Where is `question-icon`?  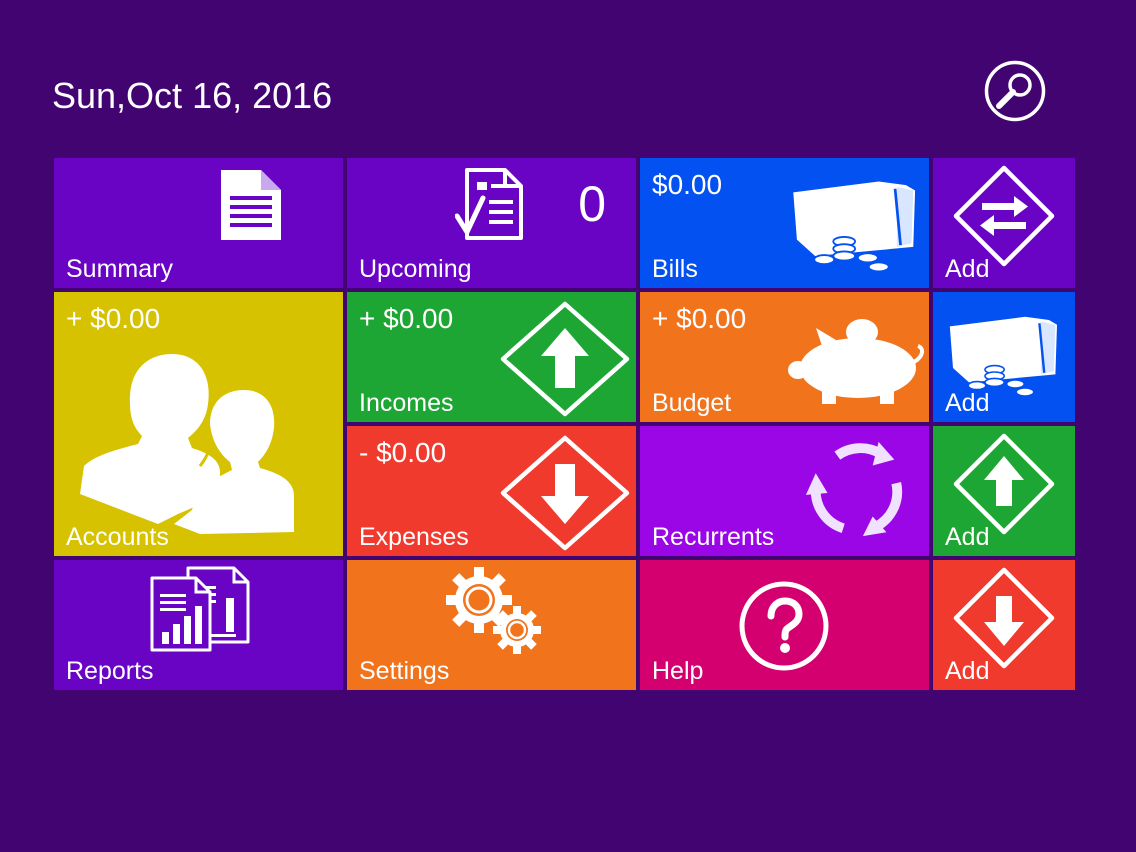 question-icon is located at coordinates (784, 626).